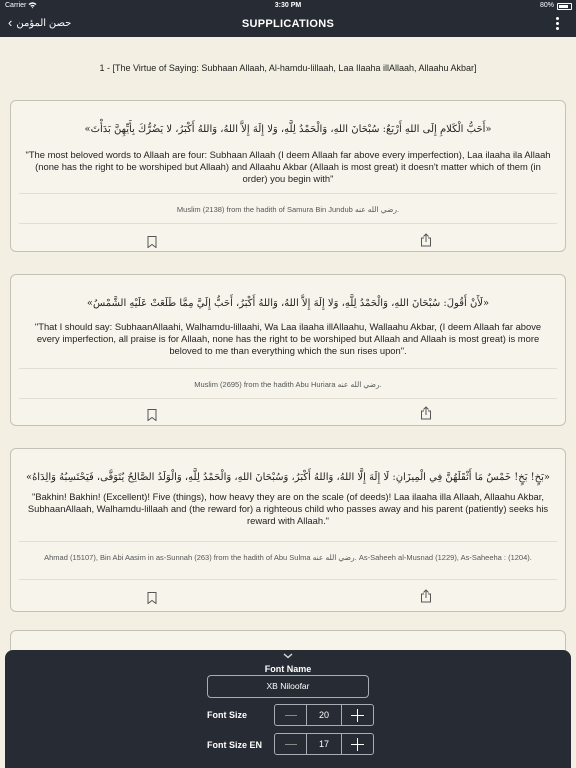  I want to click on status-bar: Carrier 3:30 PM 80%, so click(288, 6).